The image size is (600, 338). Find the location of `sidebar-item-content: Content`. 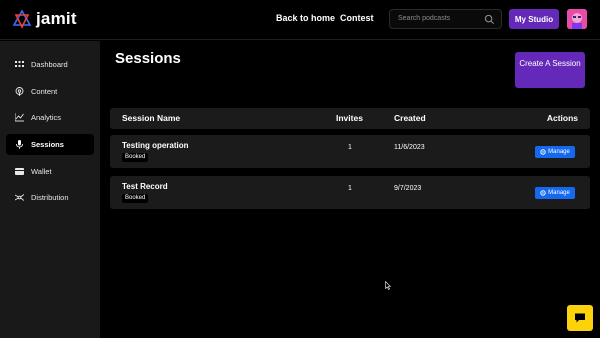

sidebar-item-content: Content is located at coordinates (50, 91).